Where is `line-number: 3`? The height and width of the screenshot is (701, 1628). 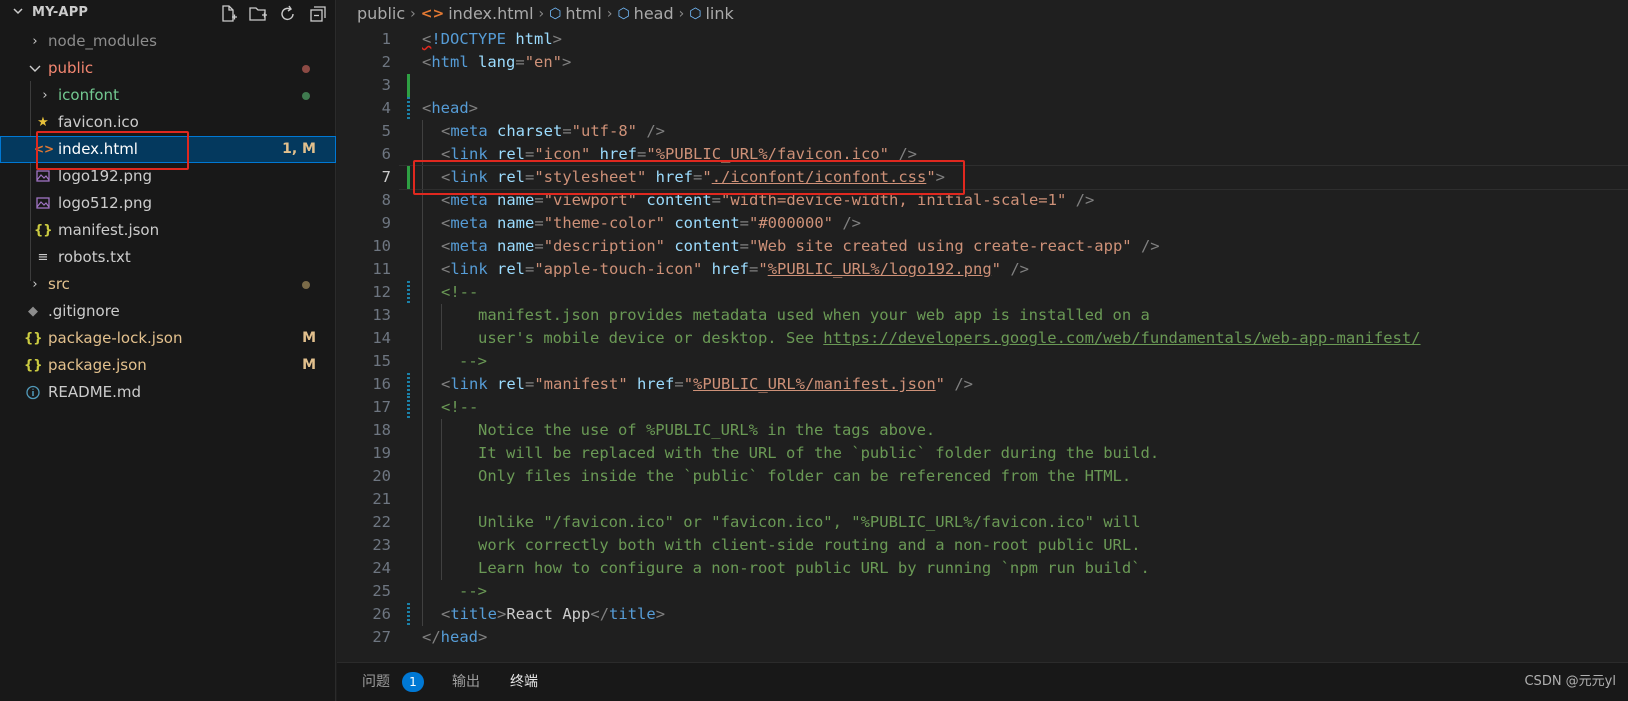 line-number: 3 is located at coordinates (386, 85).